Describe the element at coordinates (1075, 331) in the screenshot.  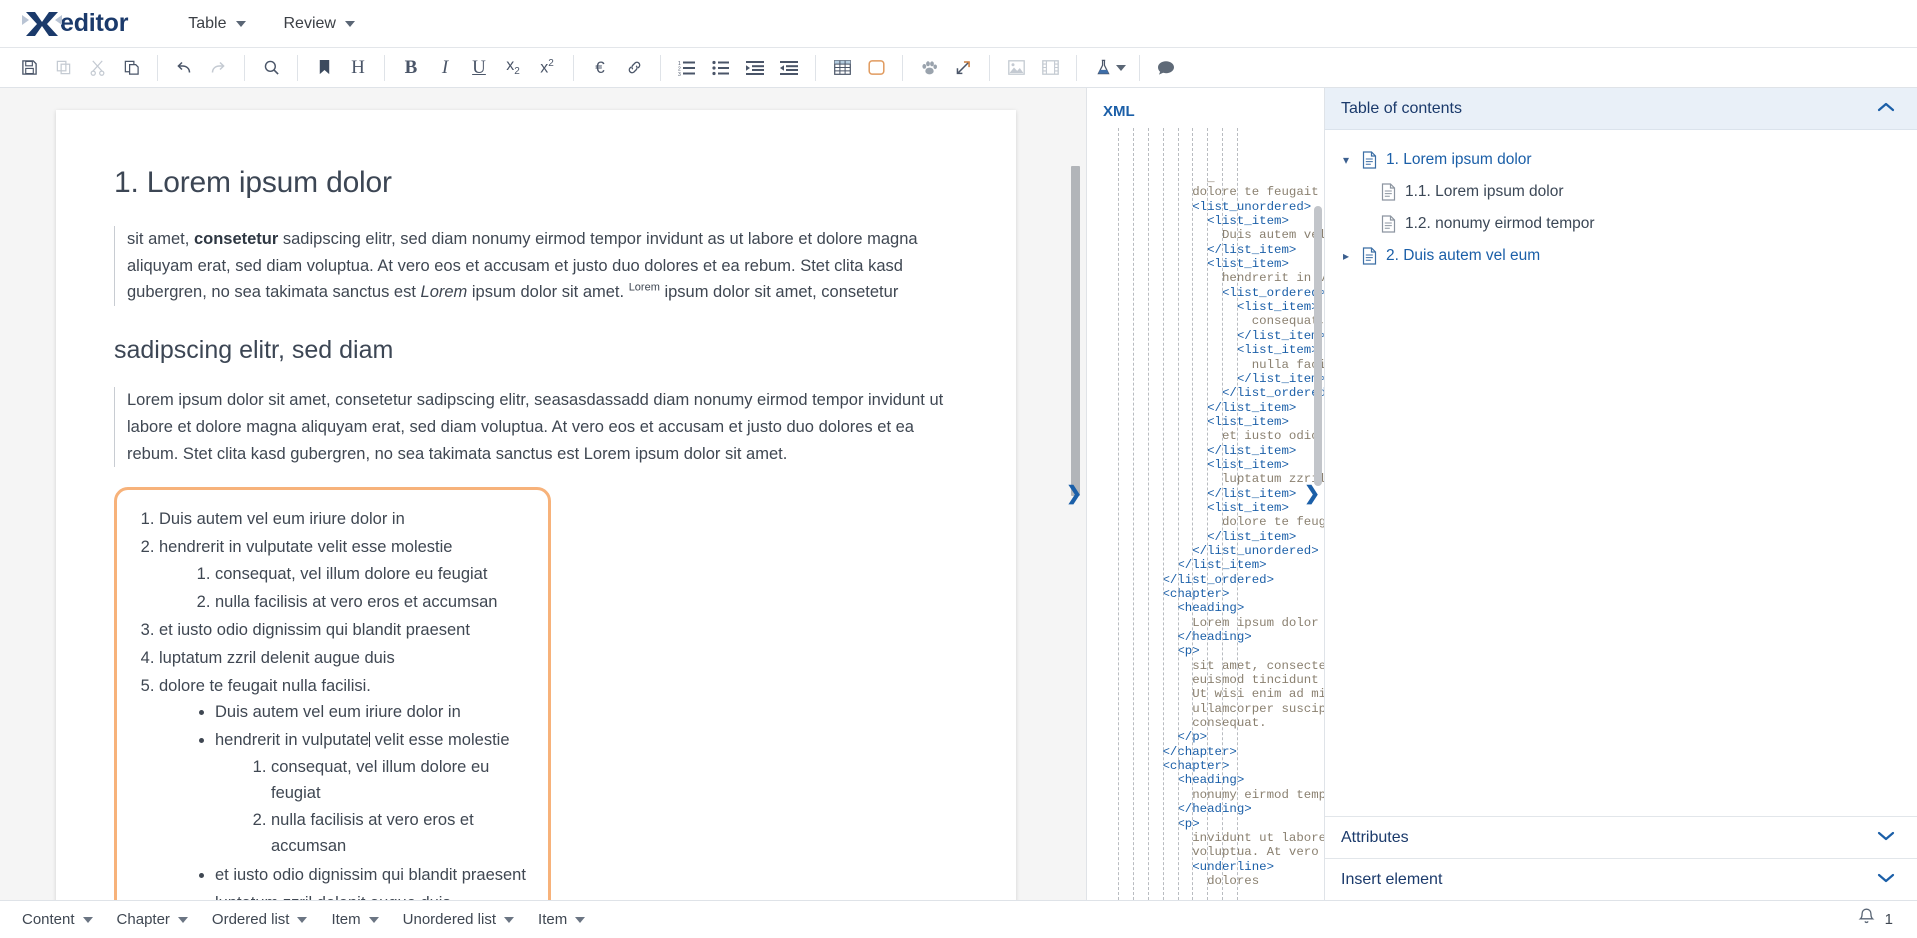
I see `editor-scrollbar-thumb` at that location.